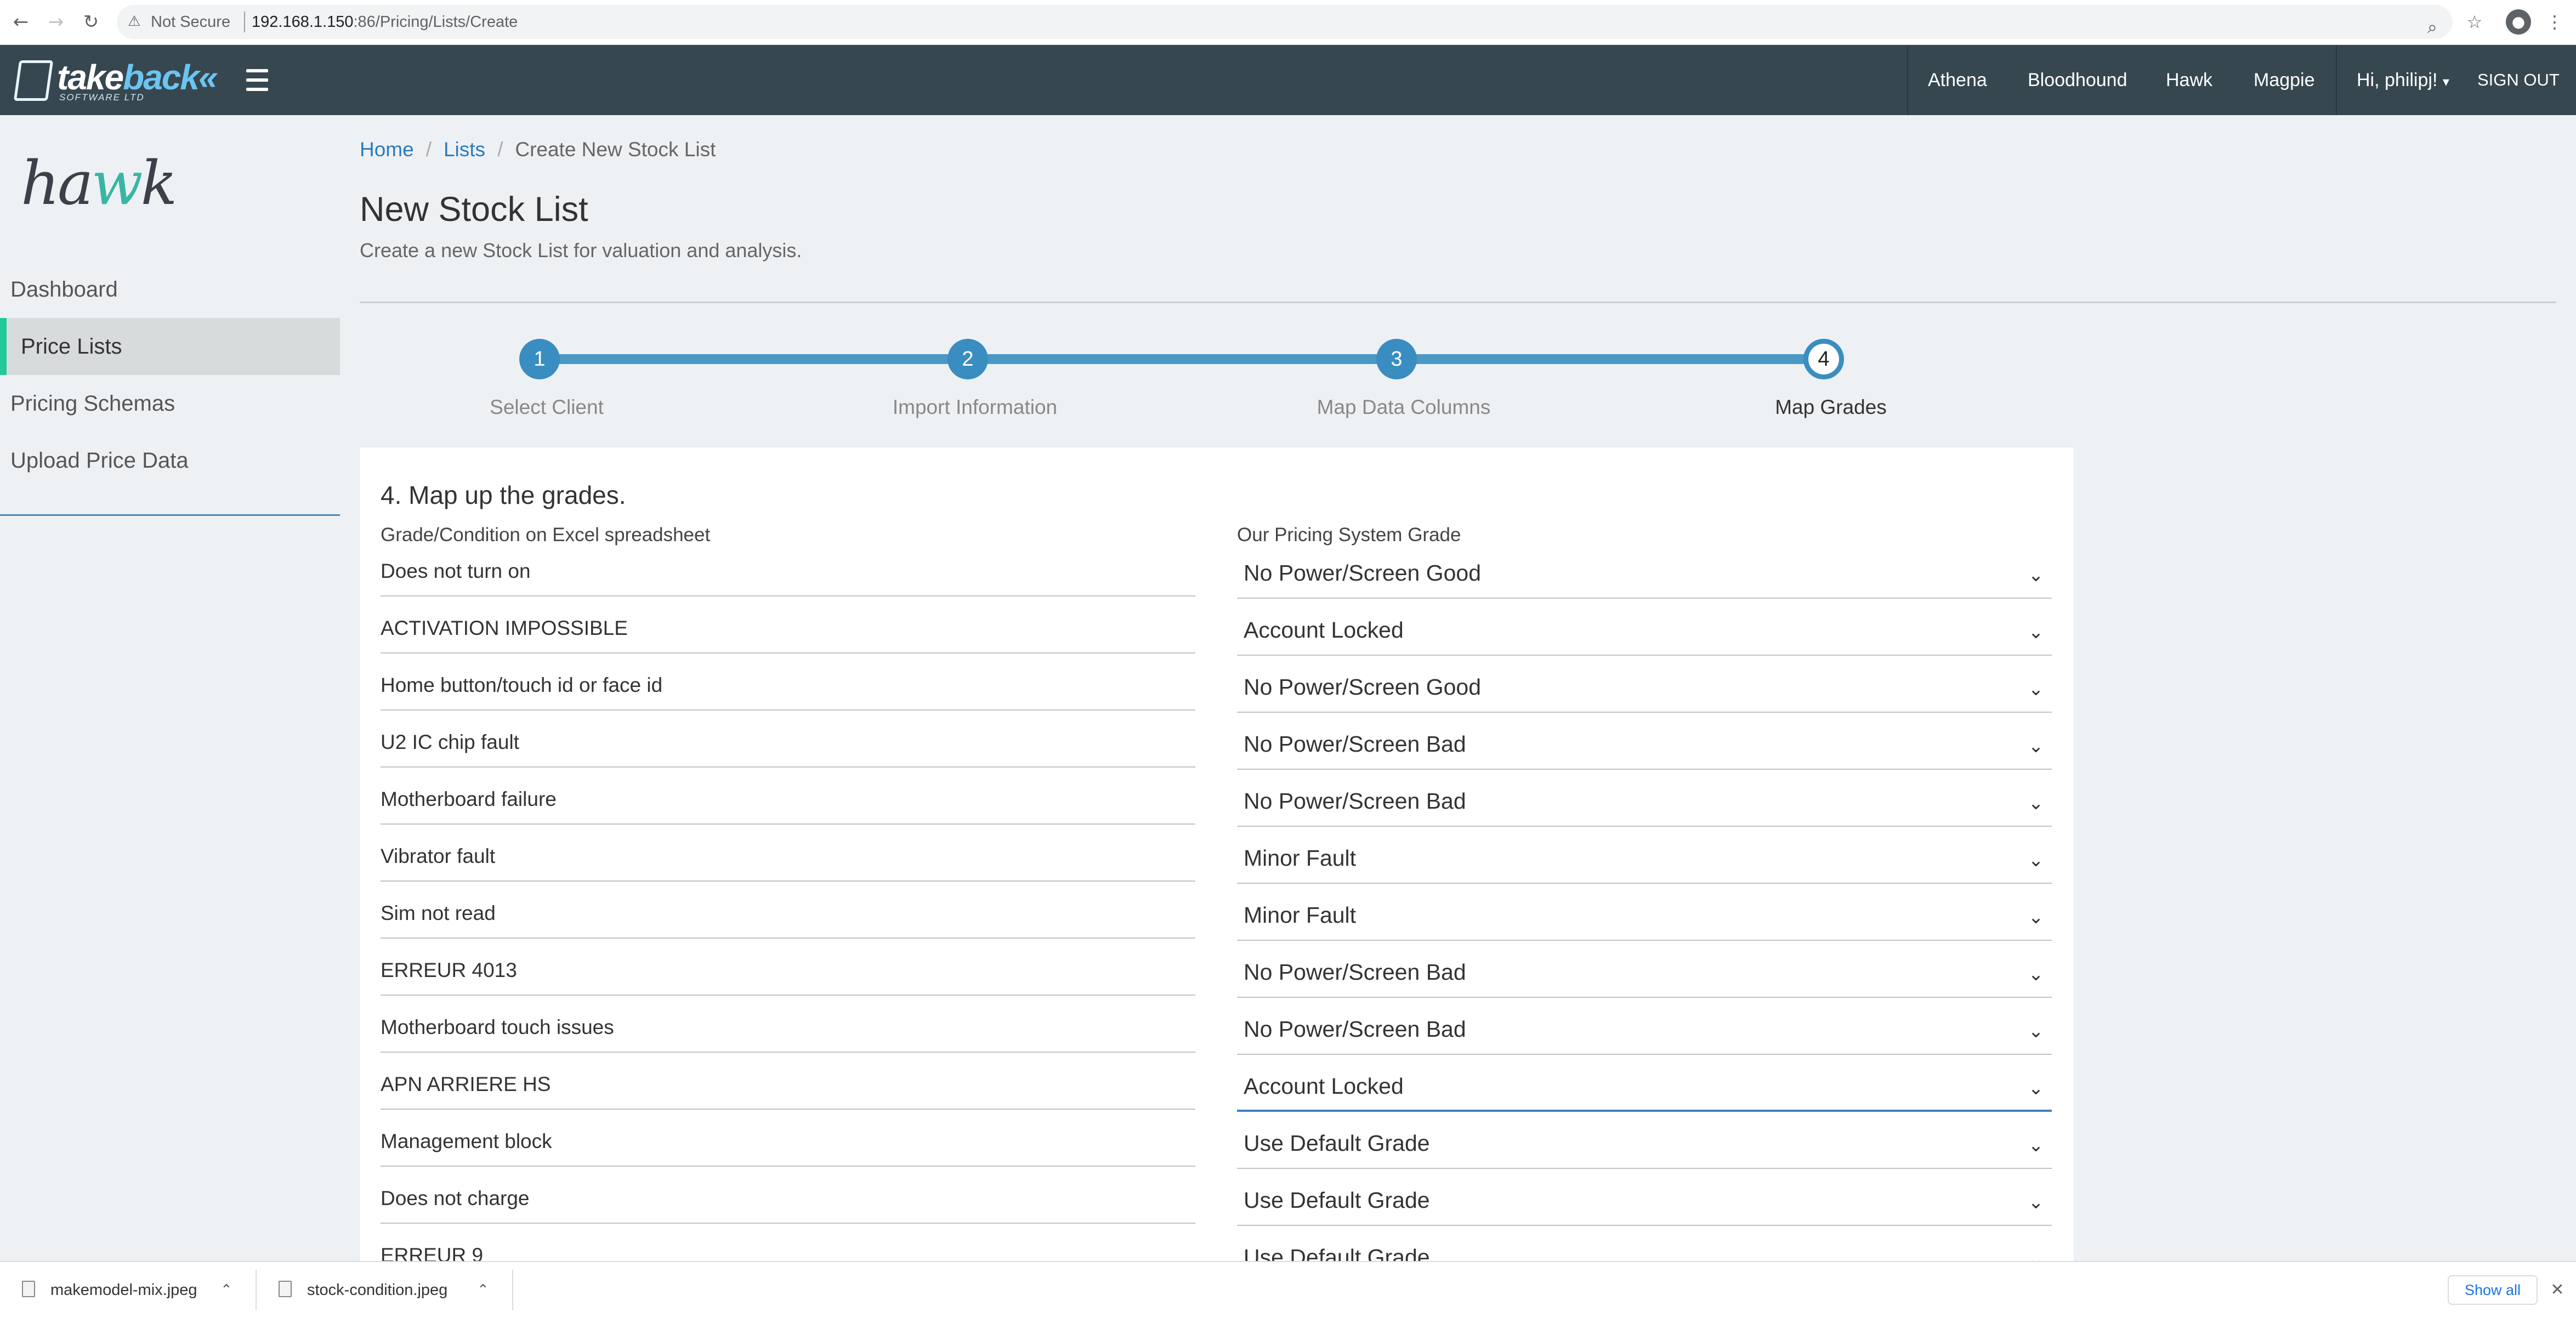 The height and width of the screenshot is (1318, 2576). I want to click on grade-select-value: Minor Fault, so click(1300, 858).